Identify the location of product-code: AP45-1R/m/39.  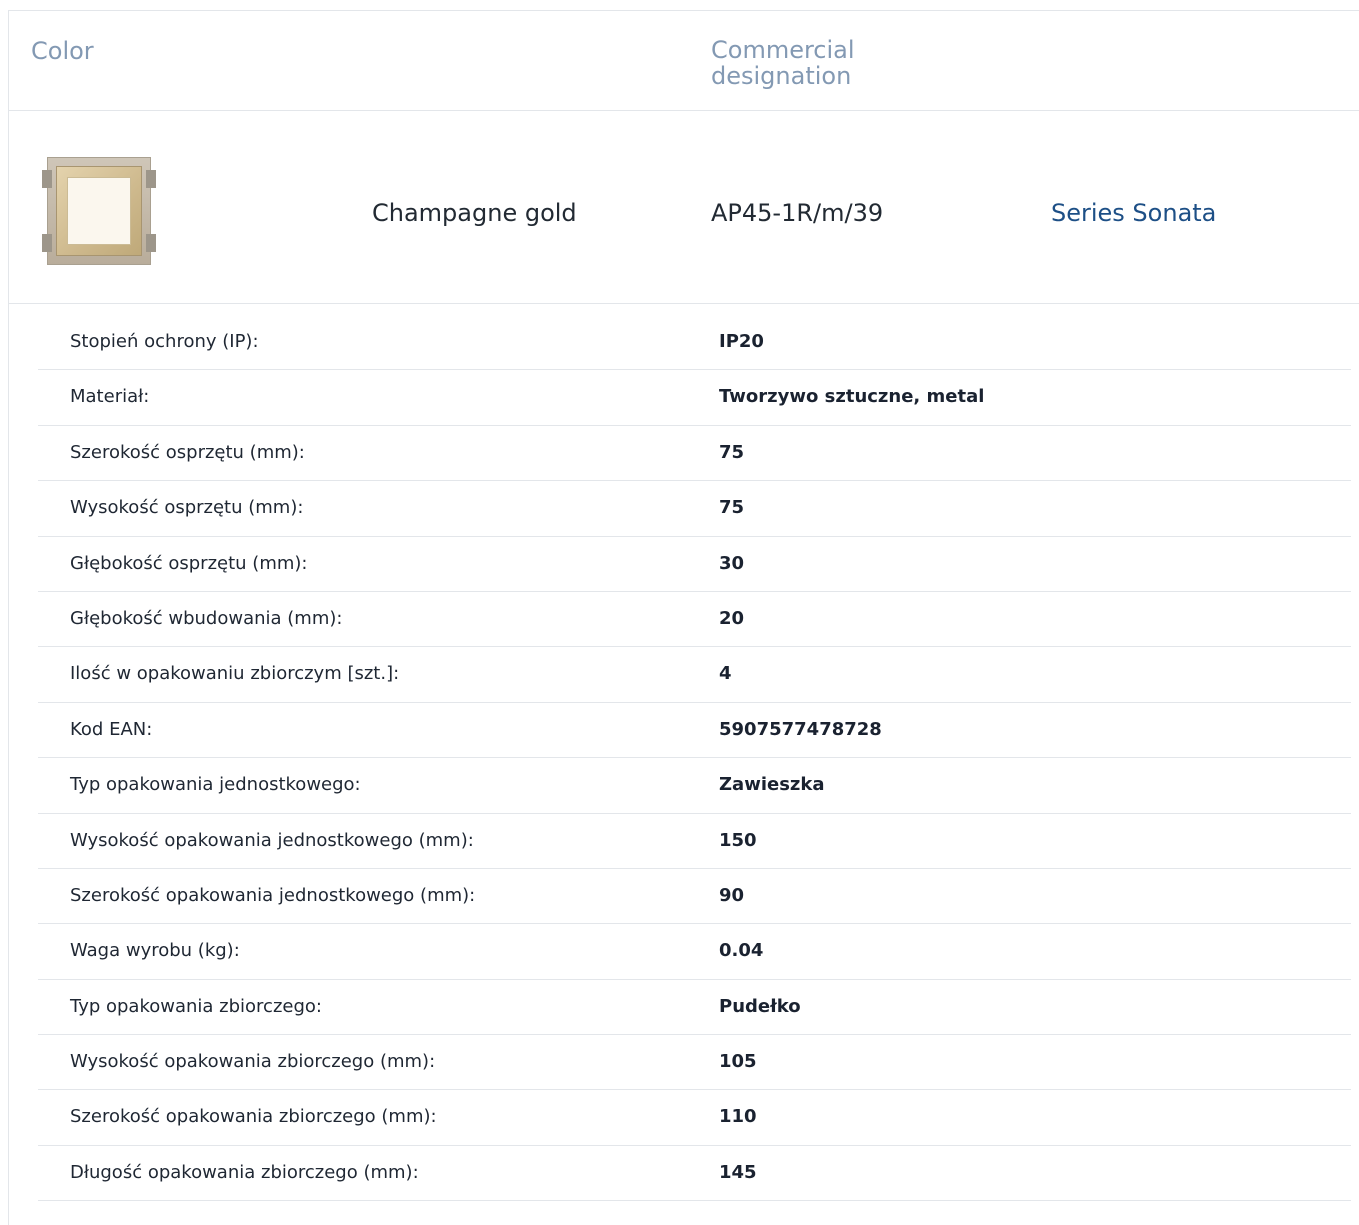
(797, 213).